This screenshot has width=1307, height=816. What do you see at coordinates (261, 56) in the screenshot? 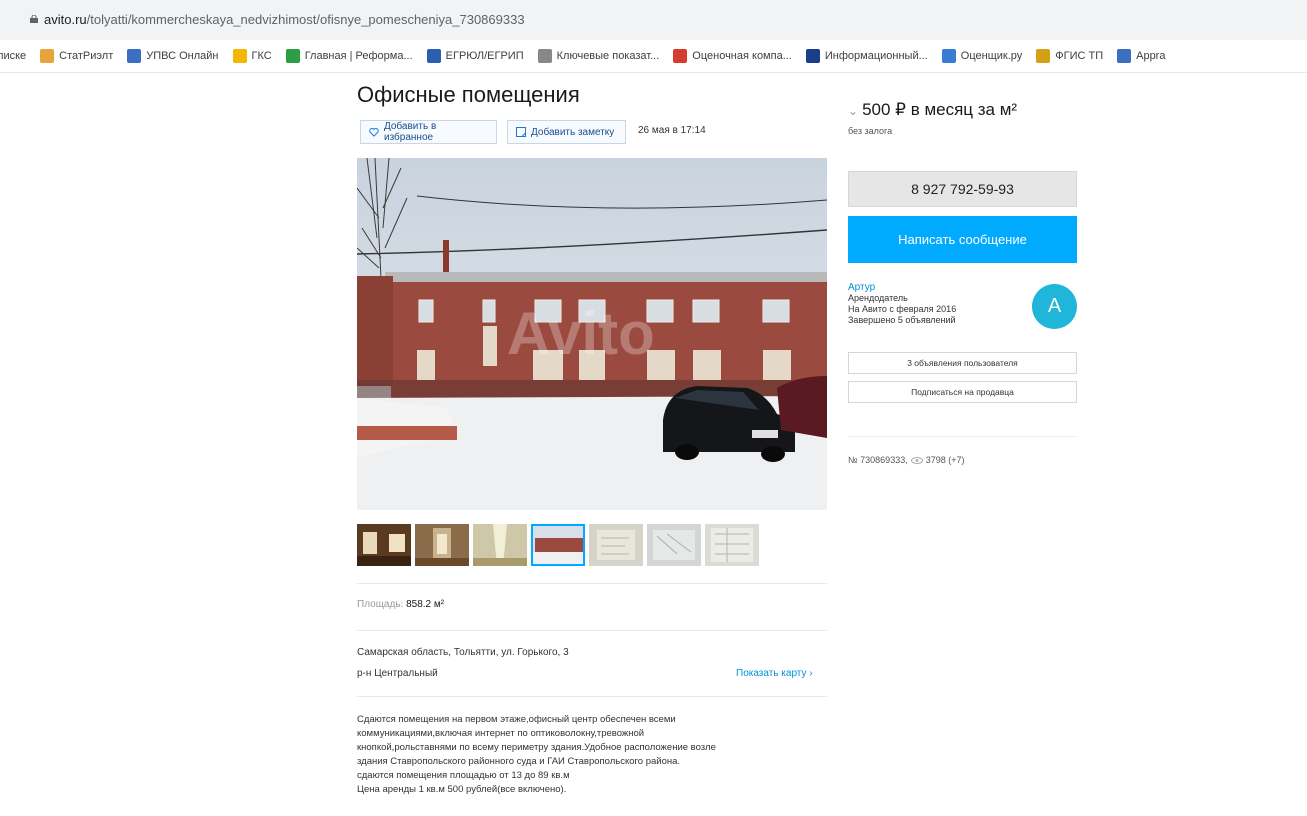
I see `bookmark-label: ГКС` at bounding box center [261, 56].